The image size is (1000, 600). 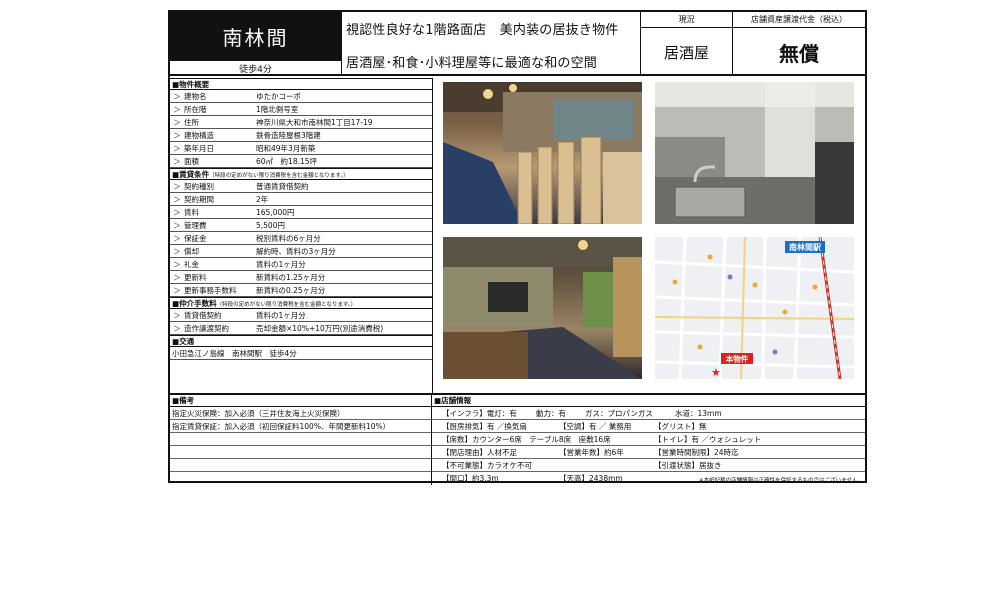 I want to click on overview-row: ＞所在階 1階北側号室, so click(x=301, y=109).